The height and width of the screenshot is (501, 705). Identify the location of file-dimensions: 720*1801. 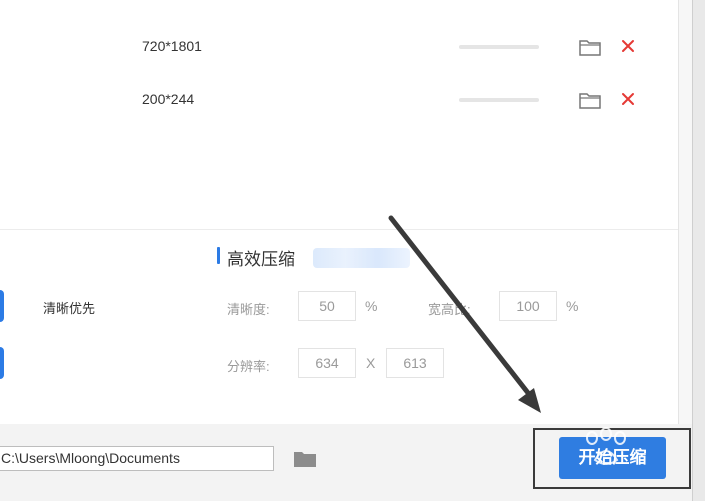
(172, 46).